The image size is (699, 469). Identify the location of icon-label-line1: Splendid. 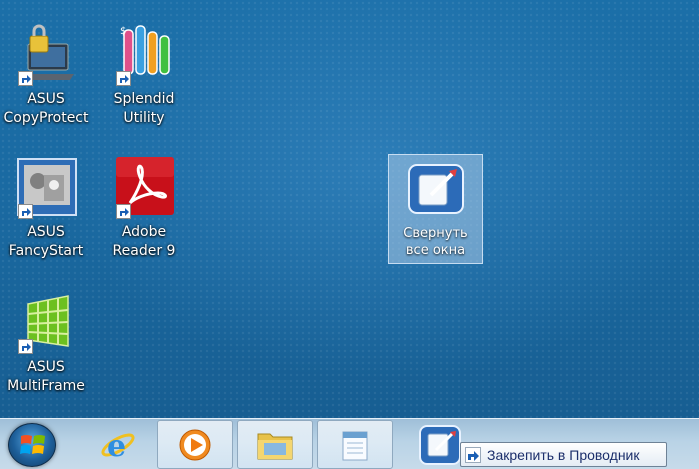
(144, 99).